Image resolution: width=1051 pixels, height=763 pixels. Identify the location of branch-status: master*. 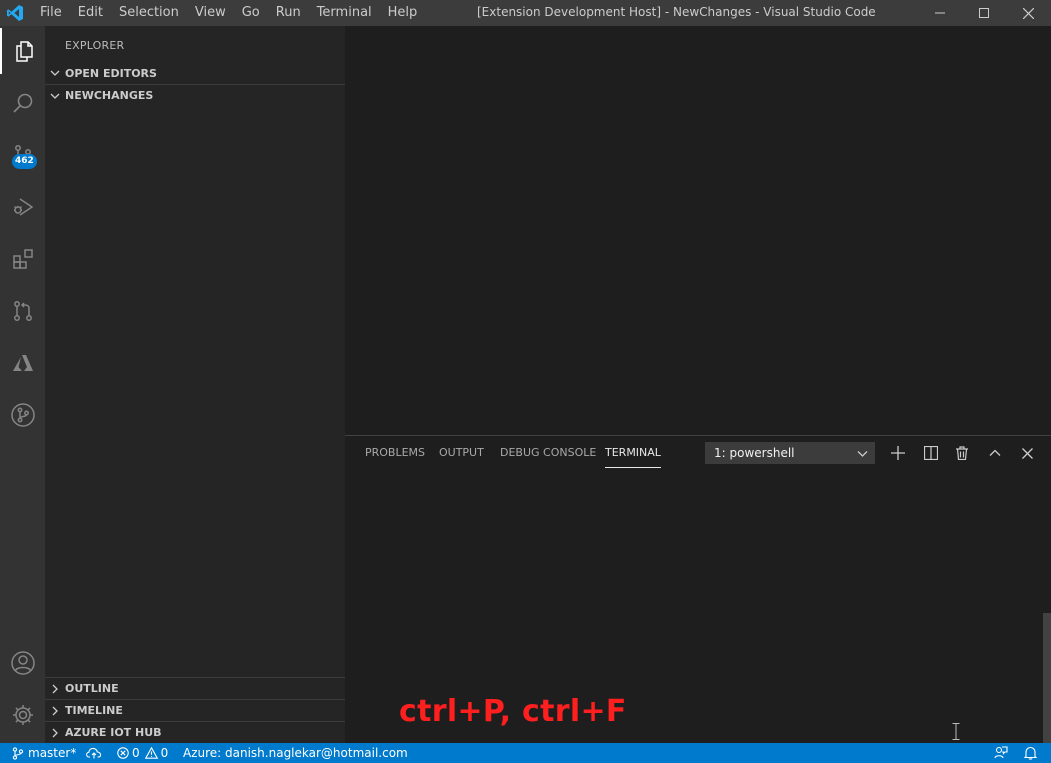
(44, 753).